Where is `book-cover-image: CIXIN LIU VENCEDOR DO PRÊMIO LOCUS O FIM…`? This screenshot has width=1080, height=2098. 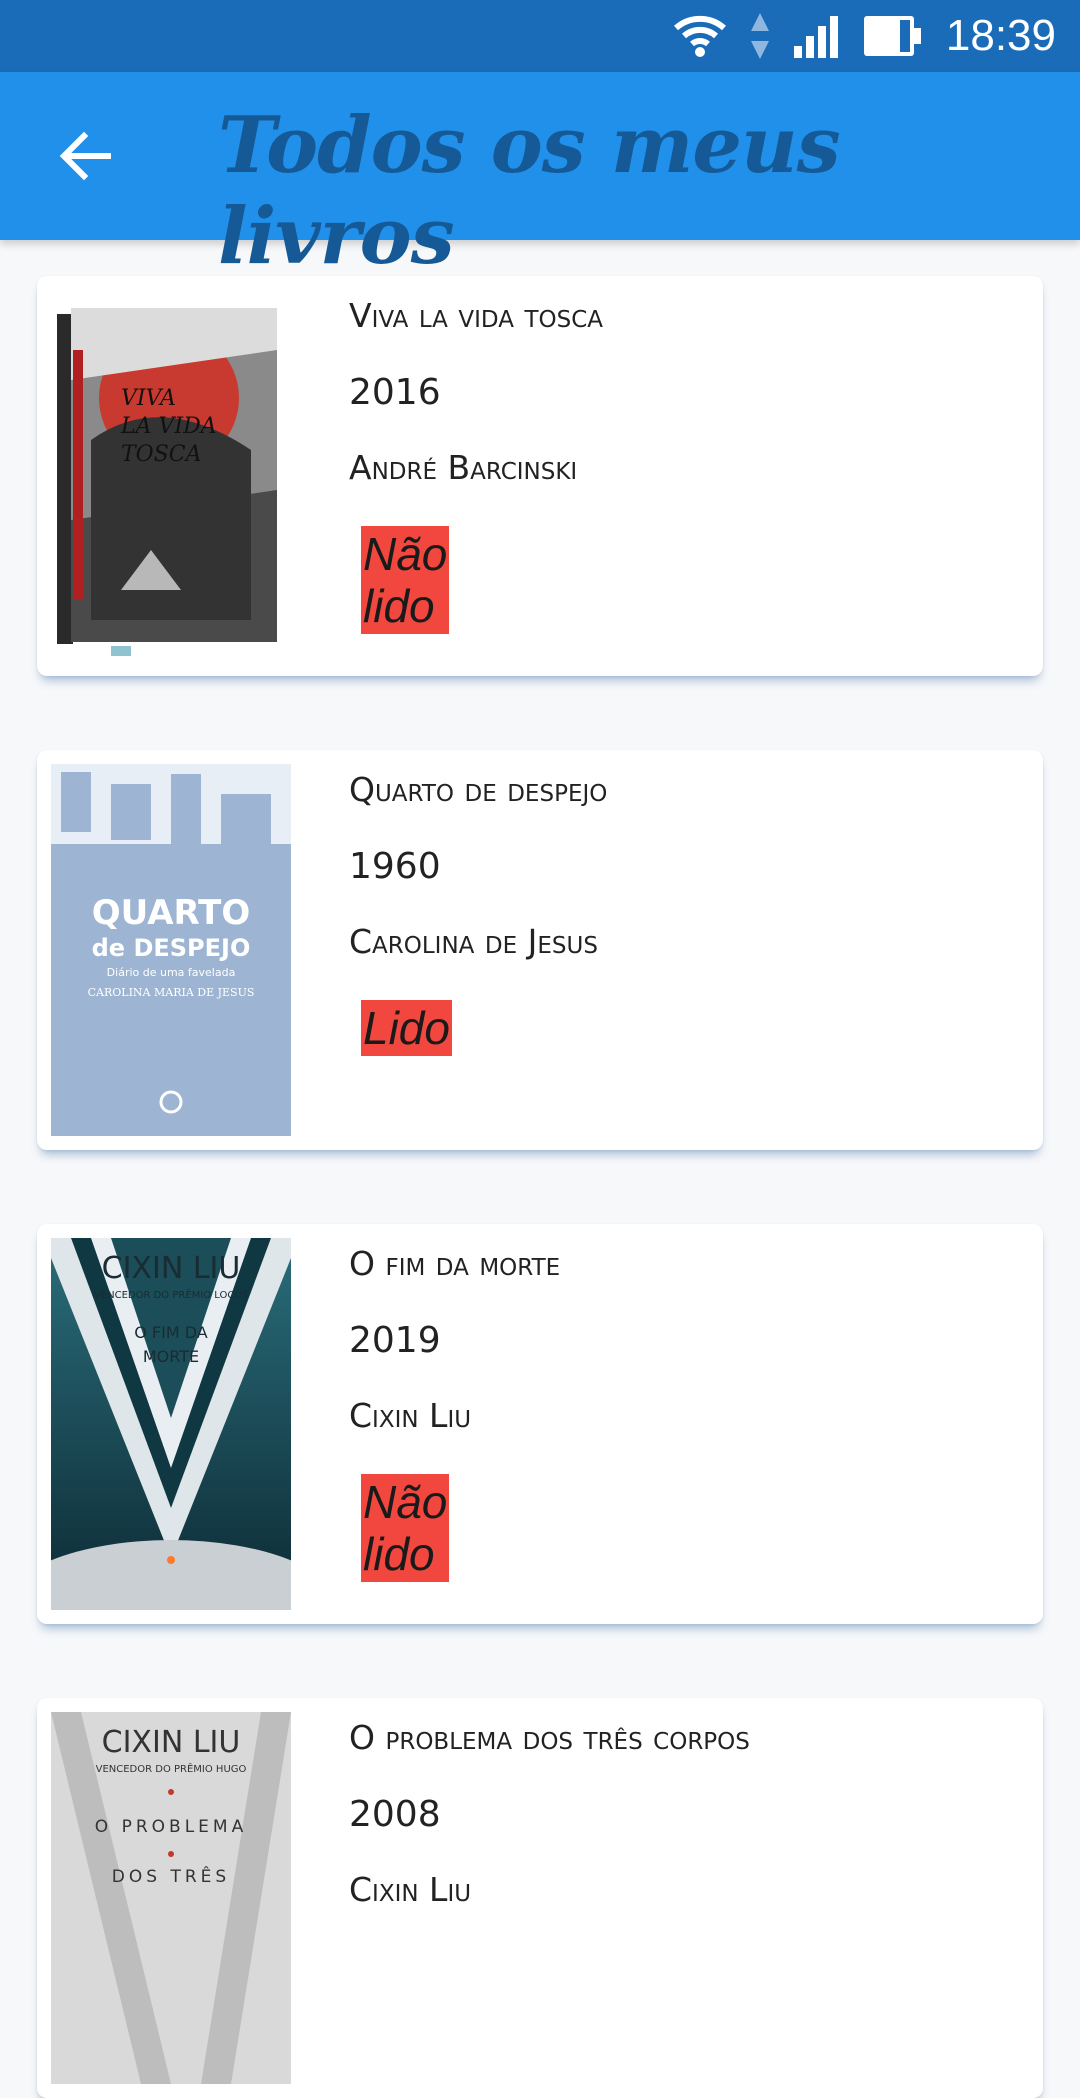 book-cover-image: CIXIN LIU VENCEDOR DO PRÊMIO LOCUS O FIM… is located at coordinates (171, 1424).